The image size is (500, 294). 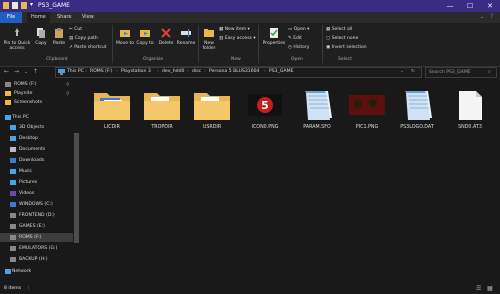 I want to click on sidebar-item-frontend-d: FRONTEND (D:), so click(x=37, y=215).